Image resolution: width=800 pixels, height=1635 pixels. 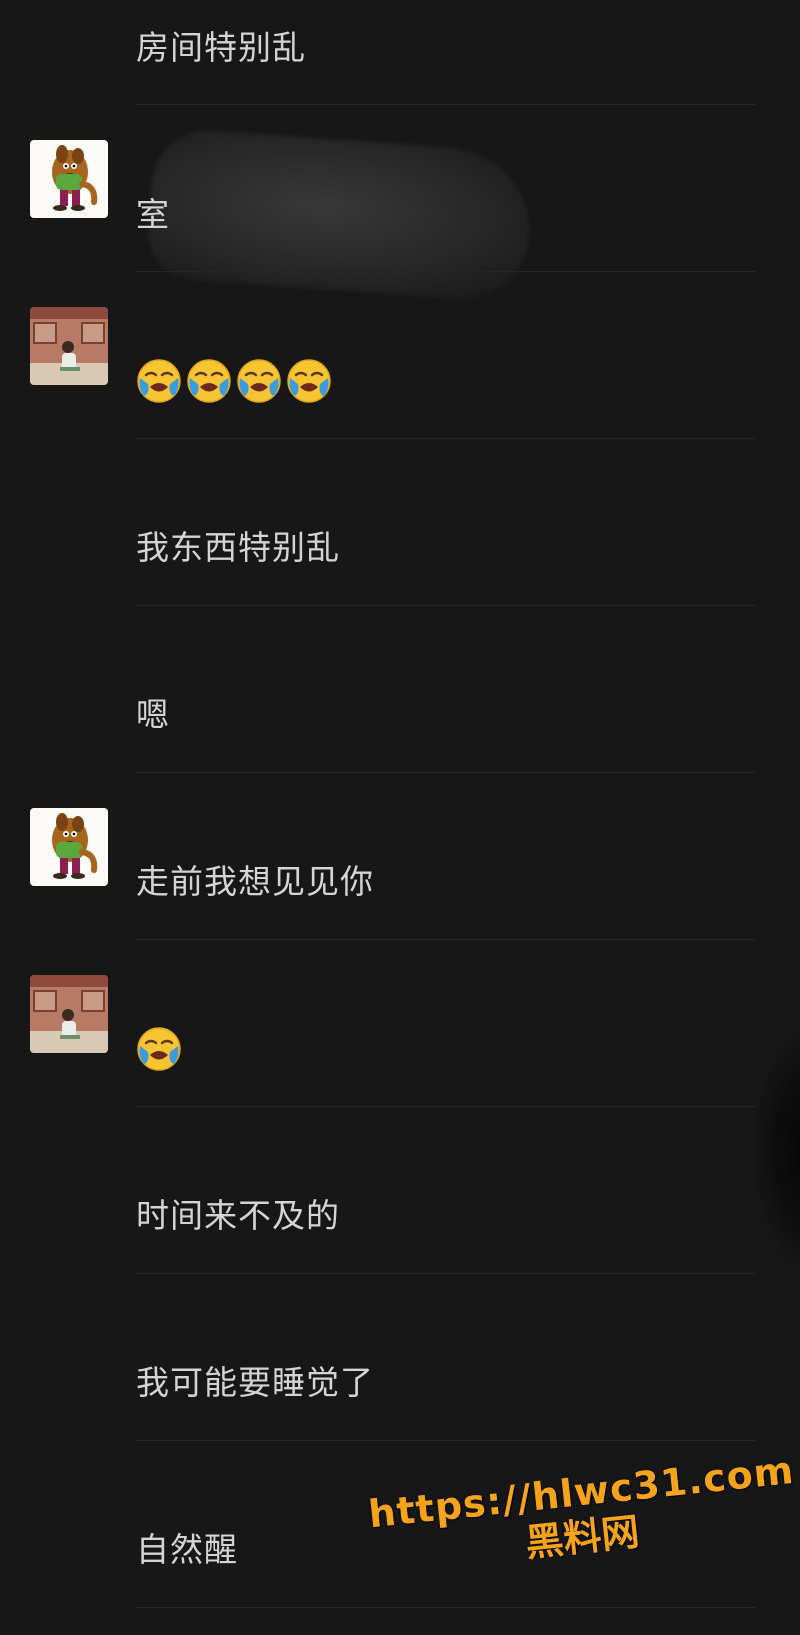 What do you see at coordinates (238, 547) in the screenshot?
I see `message-text: 我东西特别乱` at bounding box center [238, 547].